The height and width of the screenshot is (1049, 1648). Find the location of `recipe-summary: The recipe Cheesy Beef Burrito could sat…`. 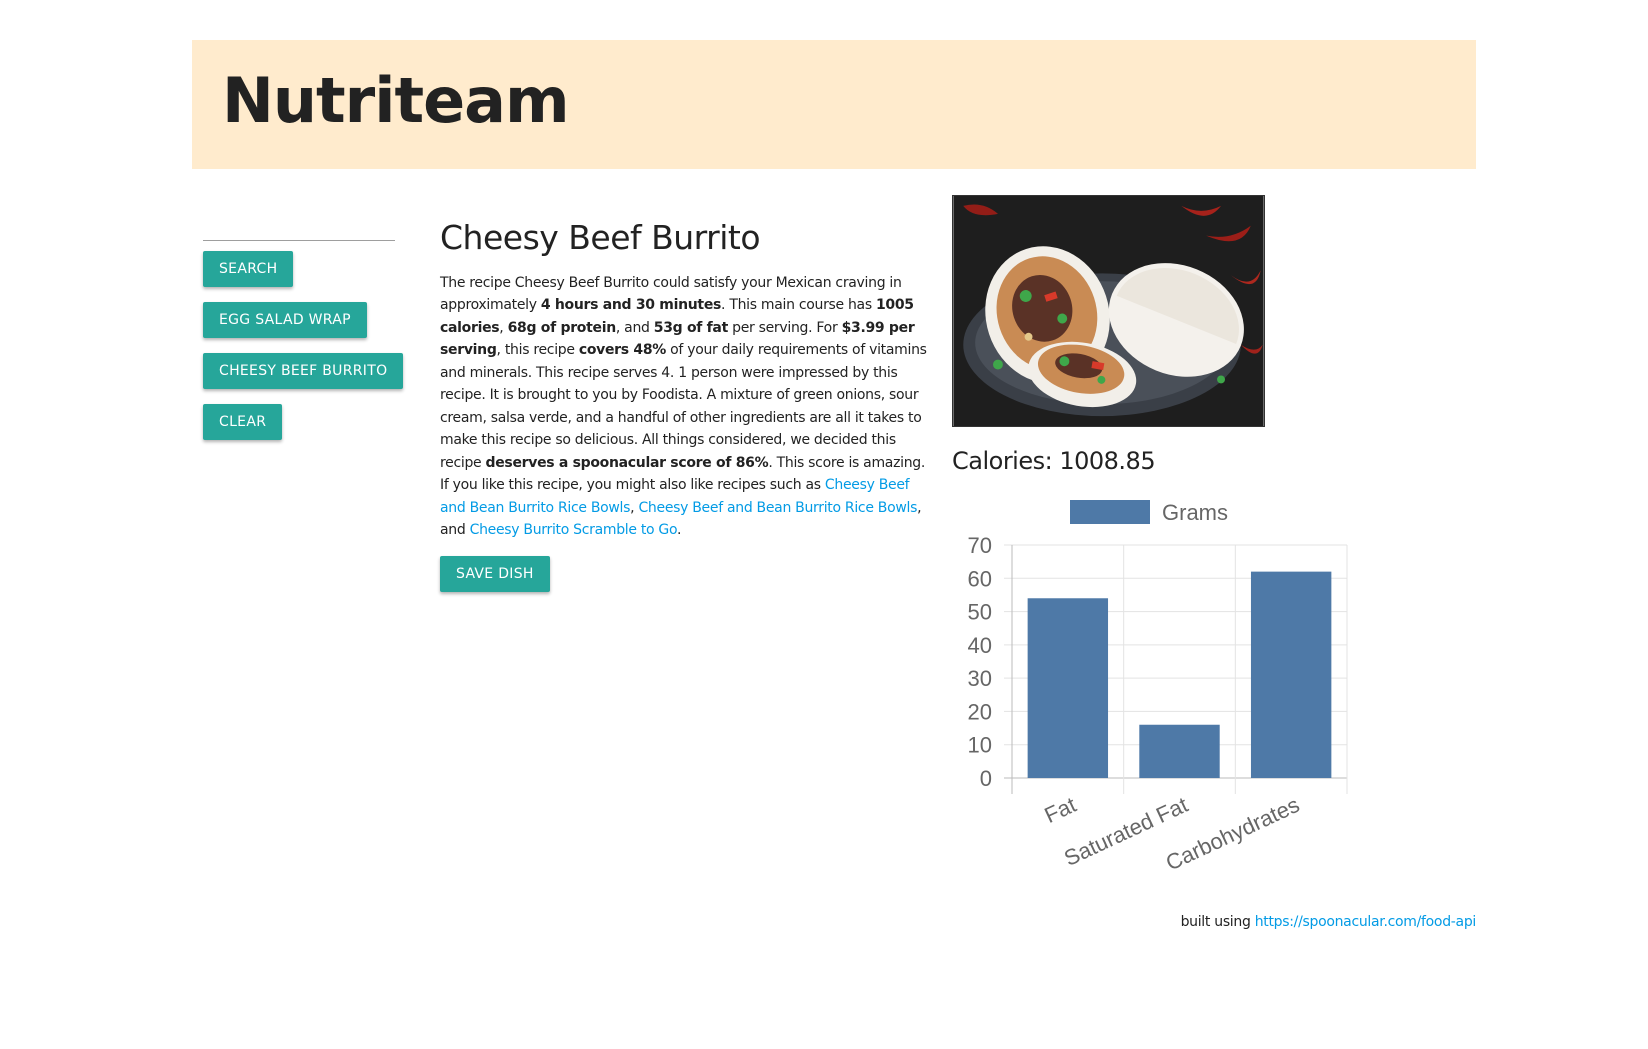

recipe-summary: The recipe Cheesy Beef Burrito could sat… is located at coordinates (683, 406).